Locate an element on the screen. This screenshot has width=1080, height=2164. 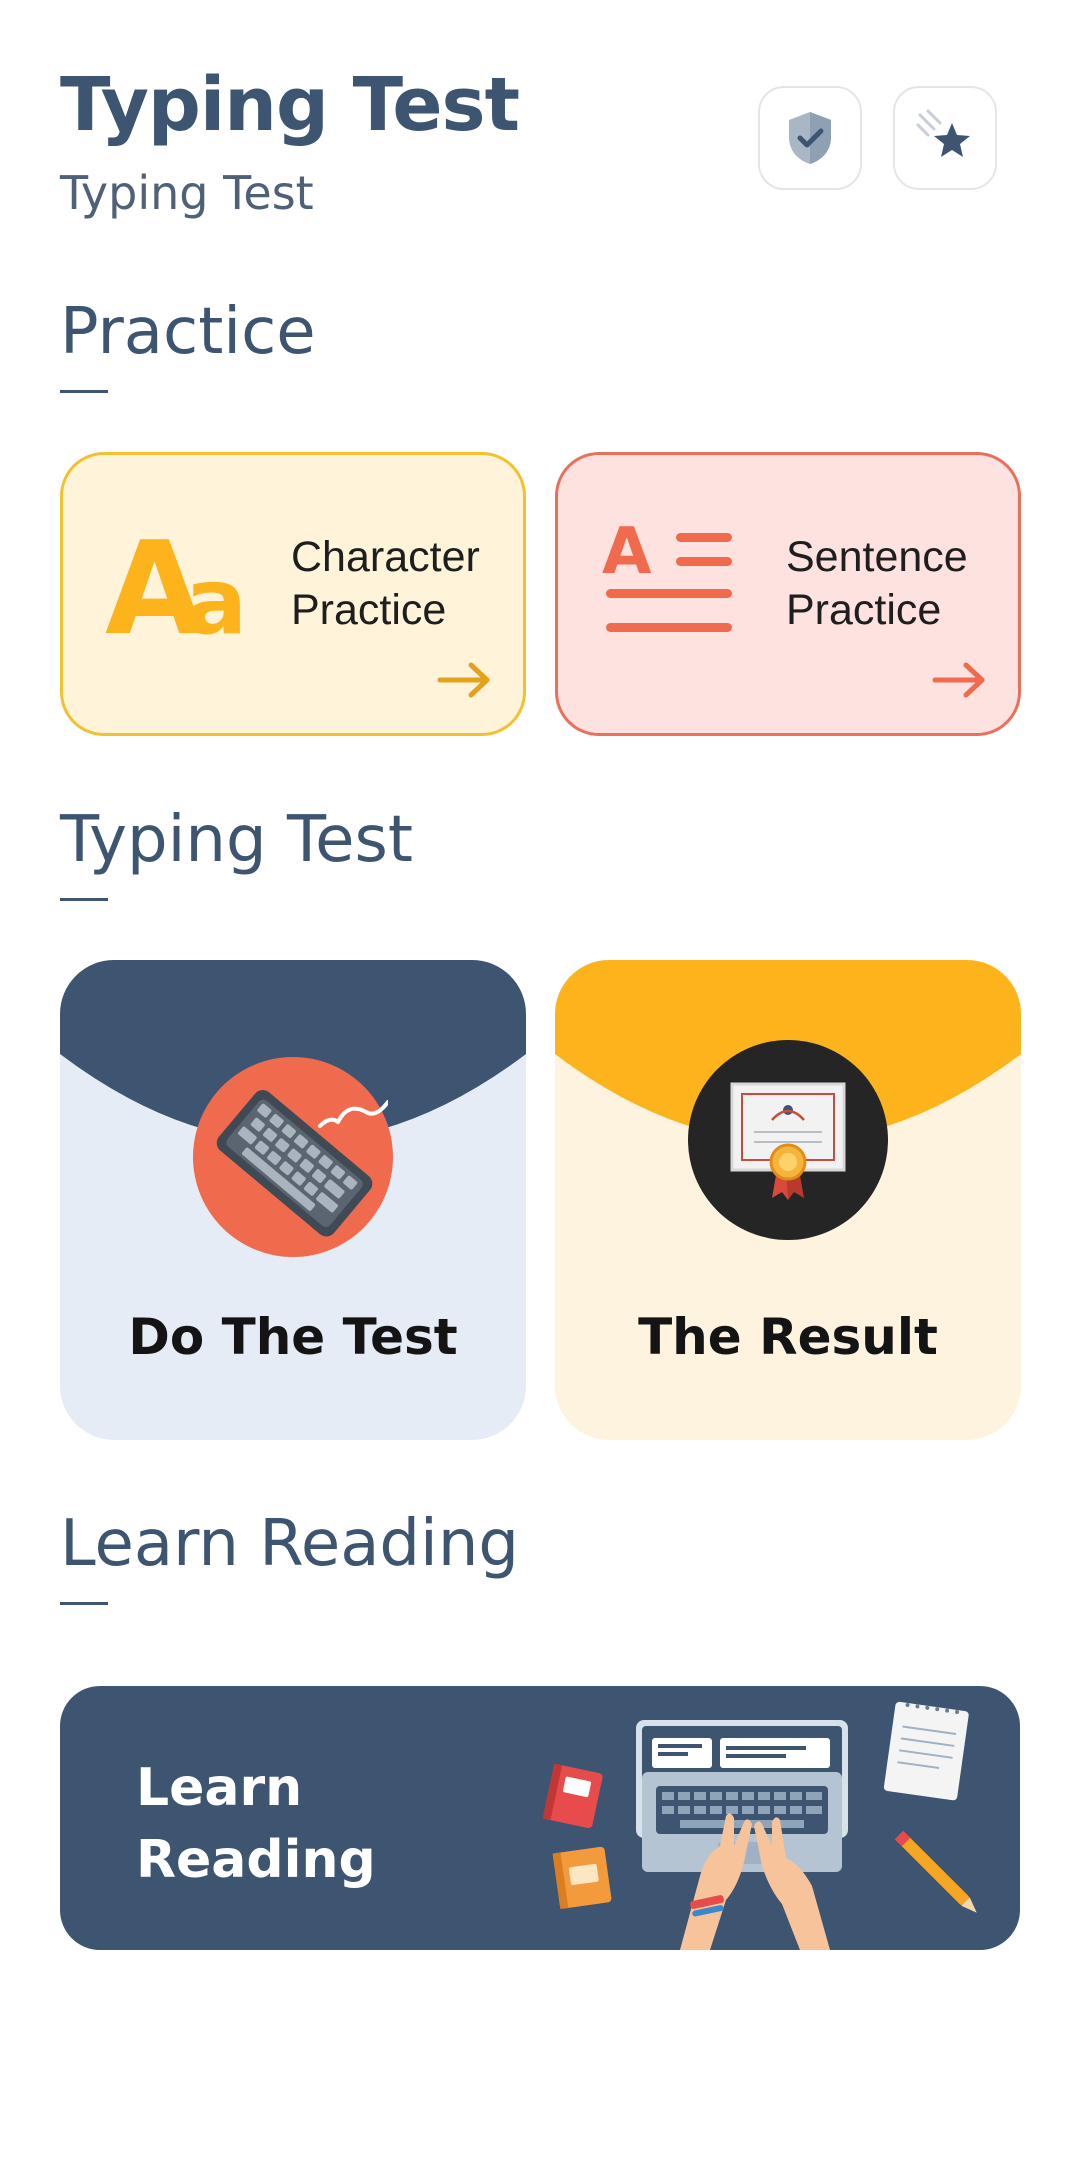
learn-reading-section-rule is located at coordinates (84, 1603).